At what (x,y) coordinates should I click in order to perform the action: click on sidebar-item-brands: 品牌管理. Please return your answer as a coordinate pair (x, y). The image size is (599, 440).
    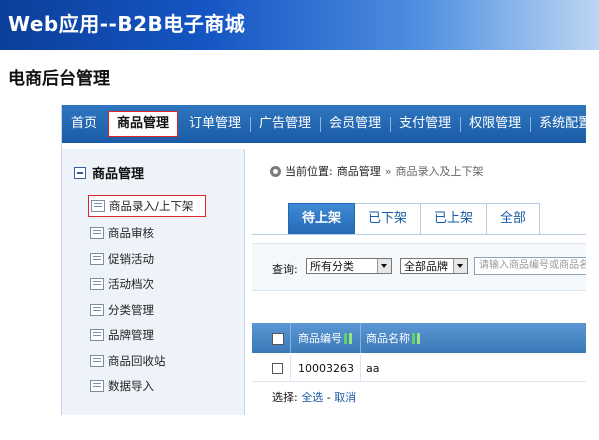
    Looking at the image, I should click on (148, 336).